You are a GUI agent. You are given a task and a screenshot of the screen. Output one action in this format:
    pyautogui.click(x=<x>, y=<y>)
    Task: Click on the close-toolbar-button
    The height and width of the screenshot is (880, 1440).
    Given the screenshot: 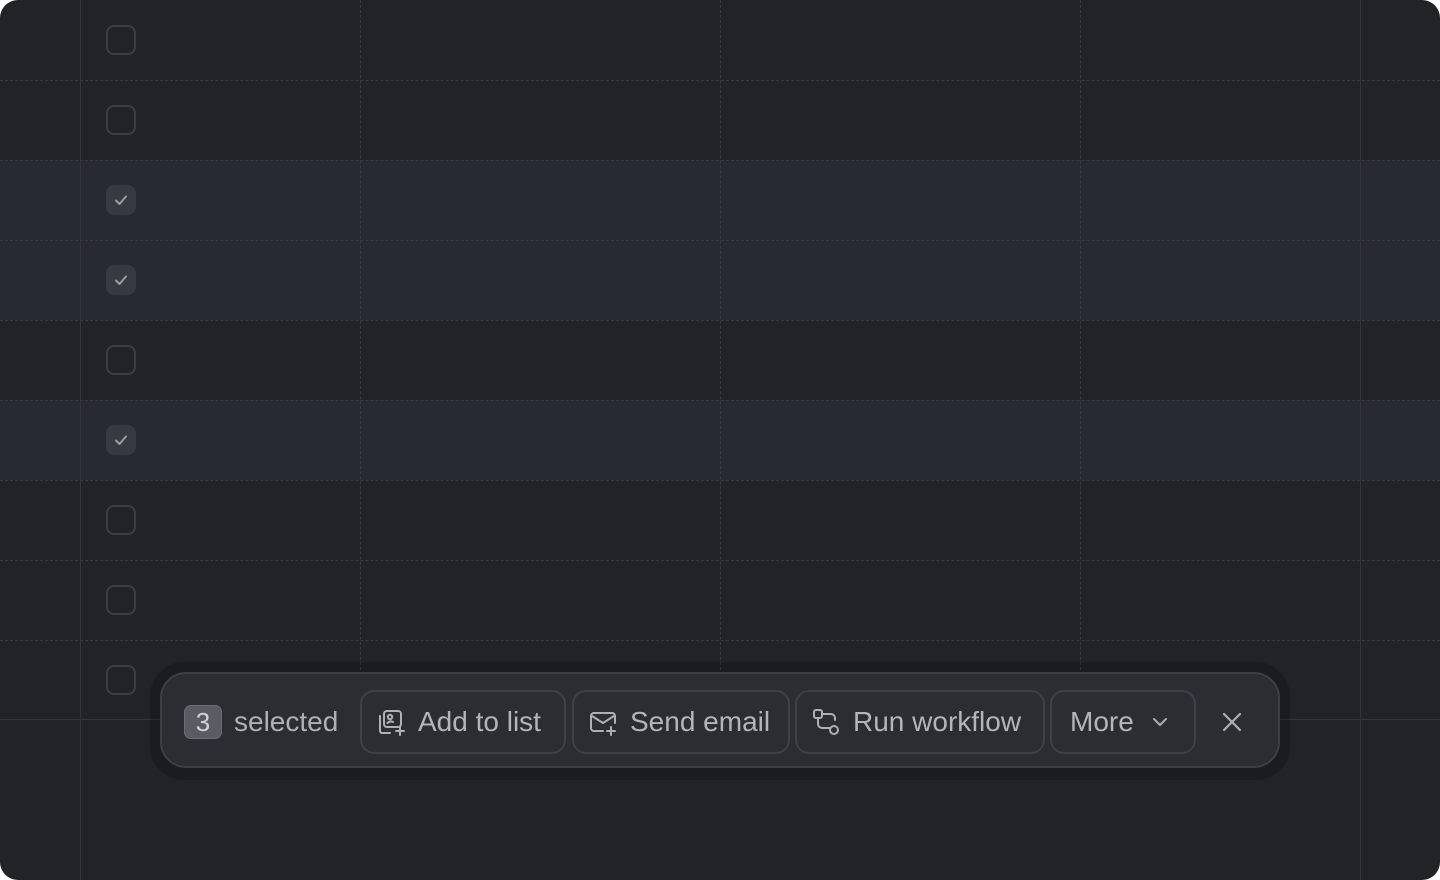 What is the action you would take?
    pyautogui.click(x=1232, y=722)
    